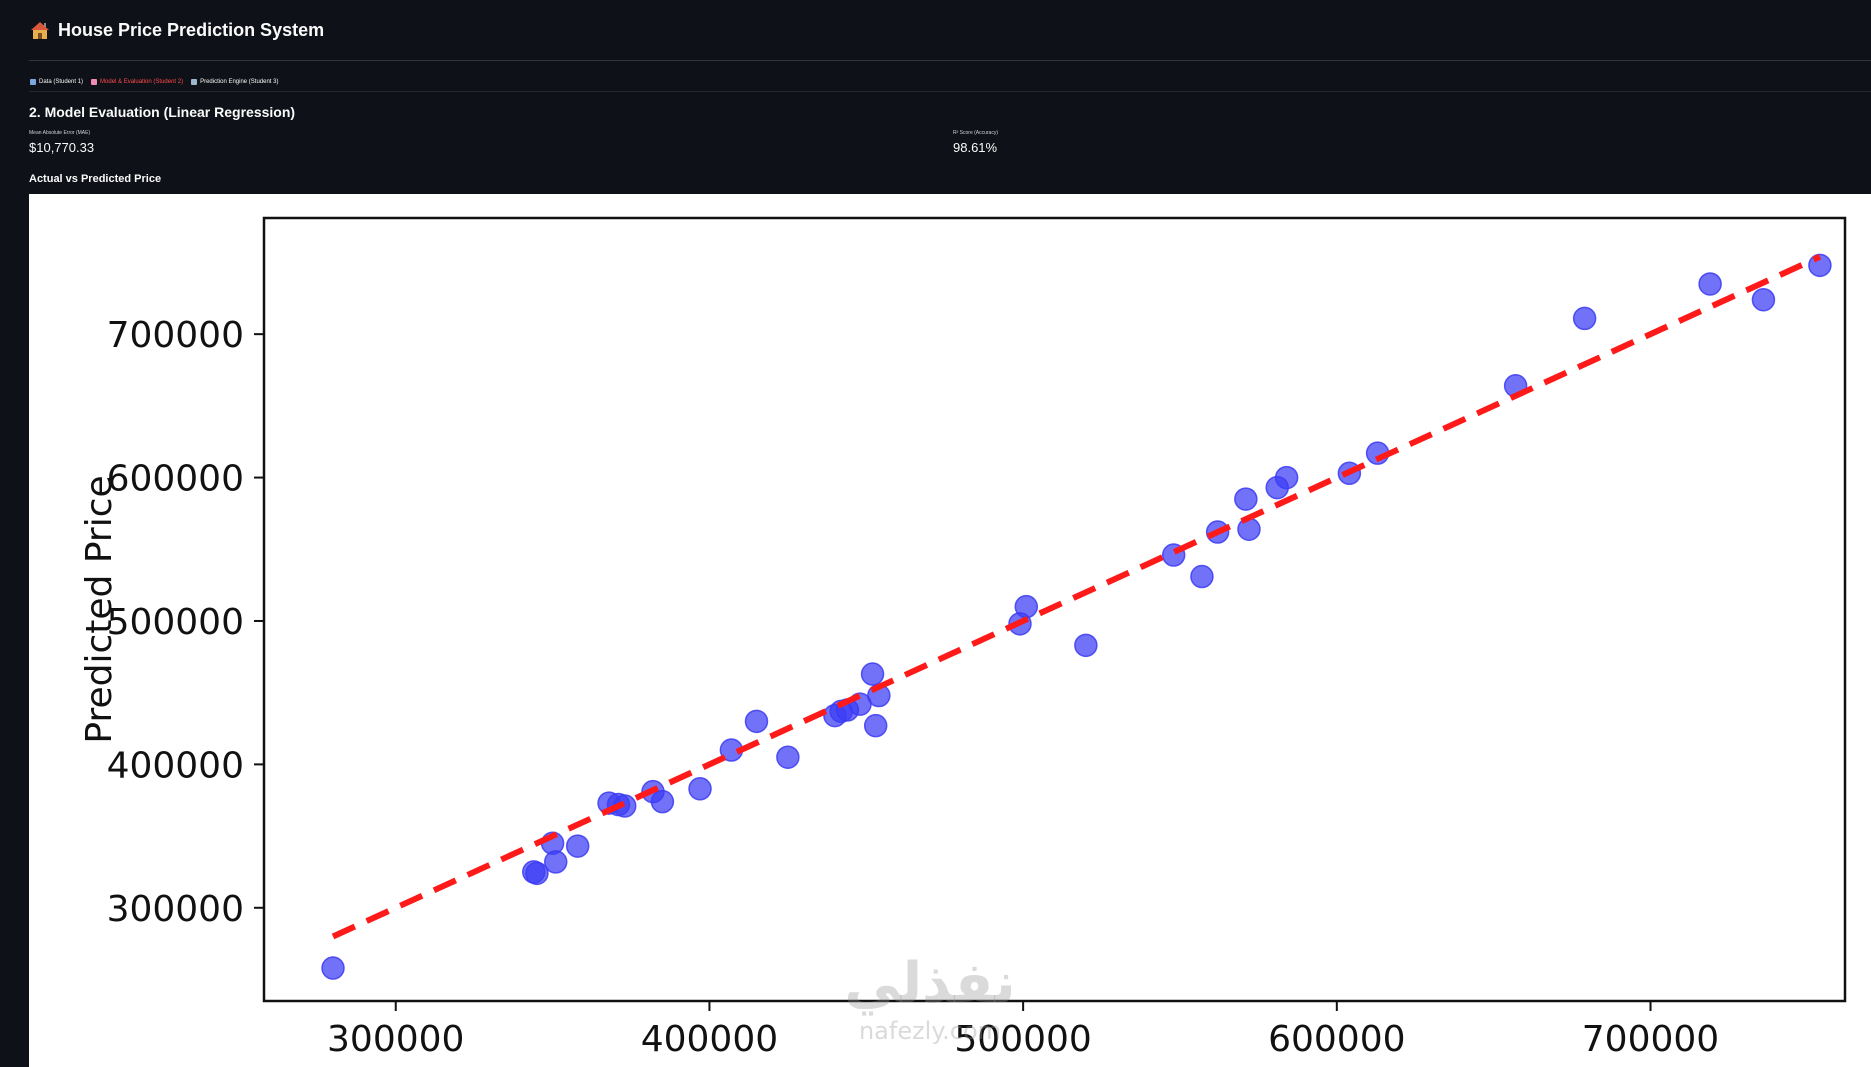  Describe the element at coordinates (950, 60) in the screenshot. I see `header-divider` at that location.